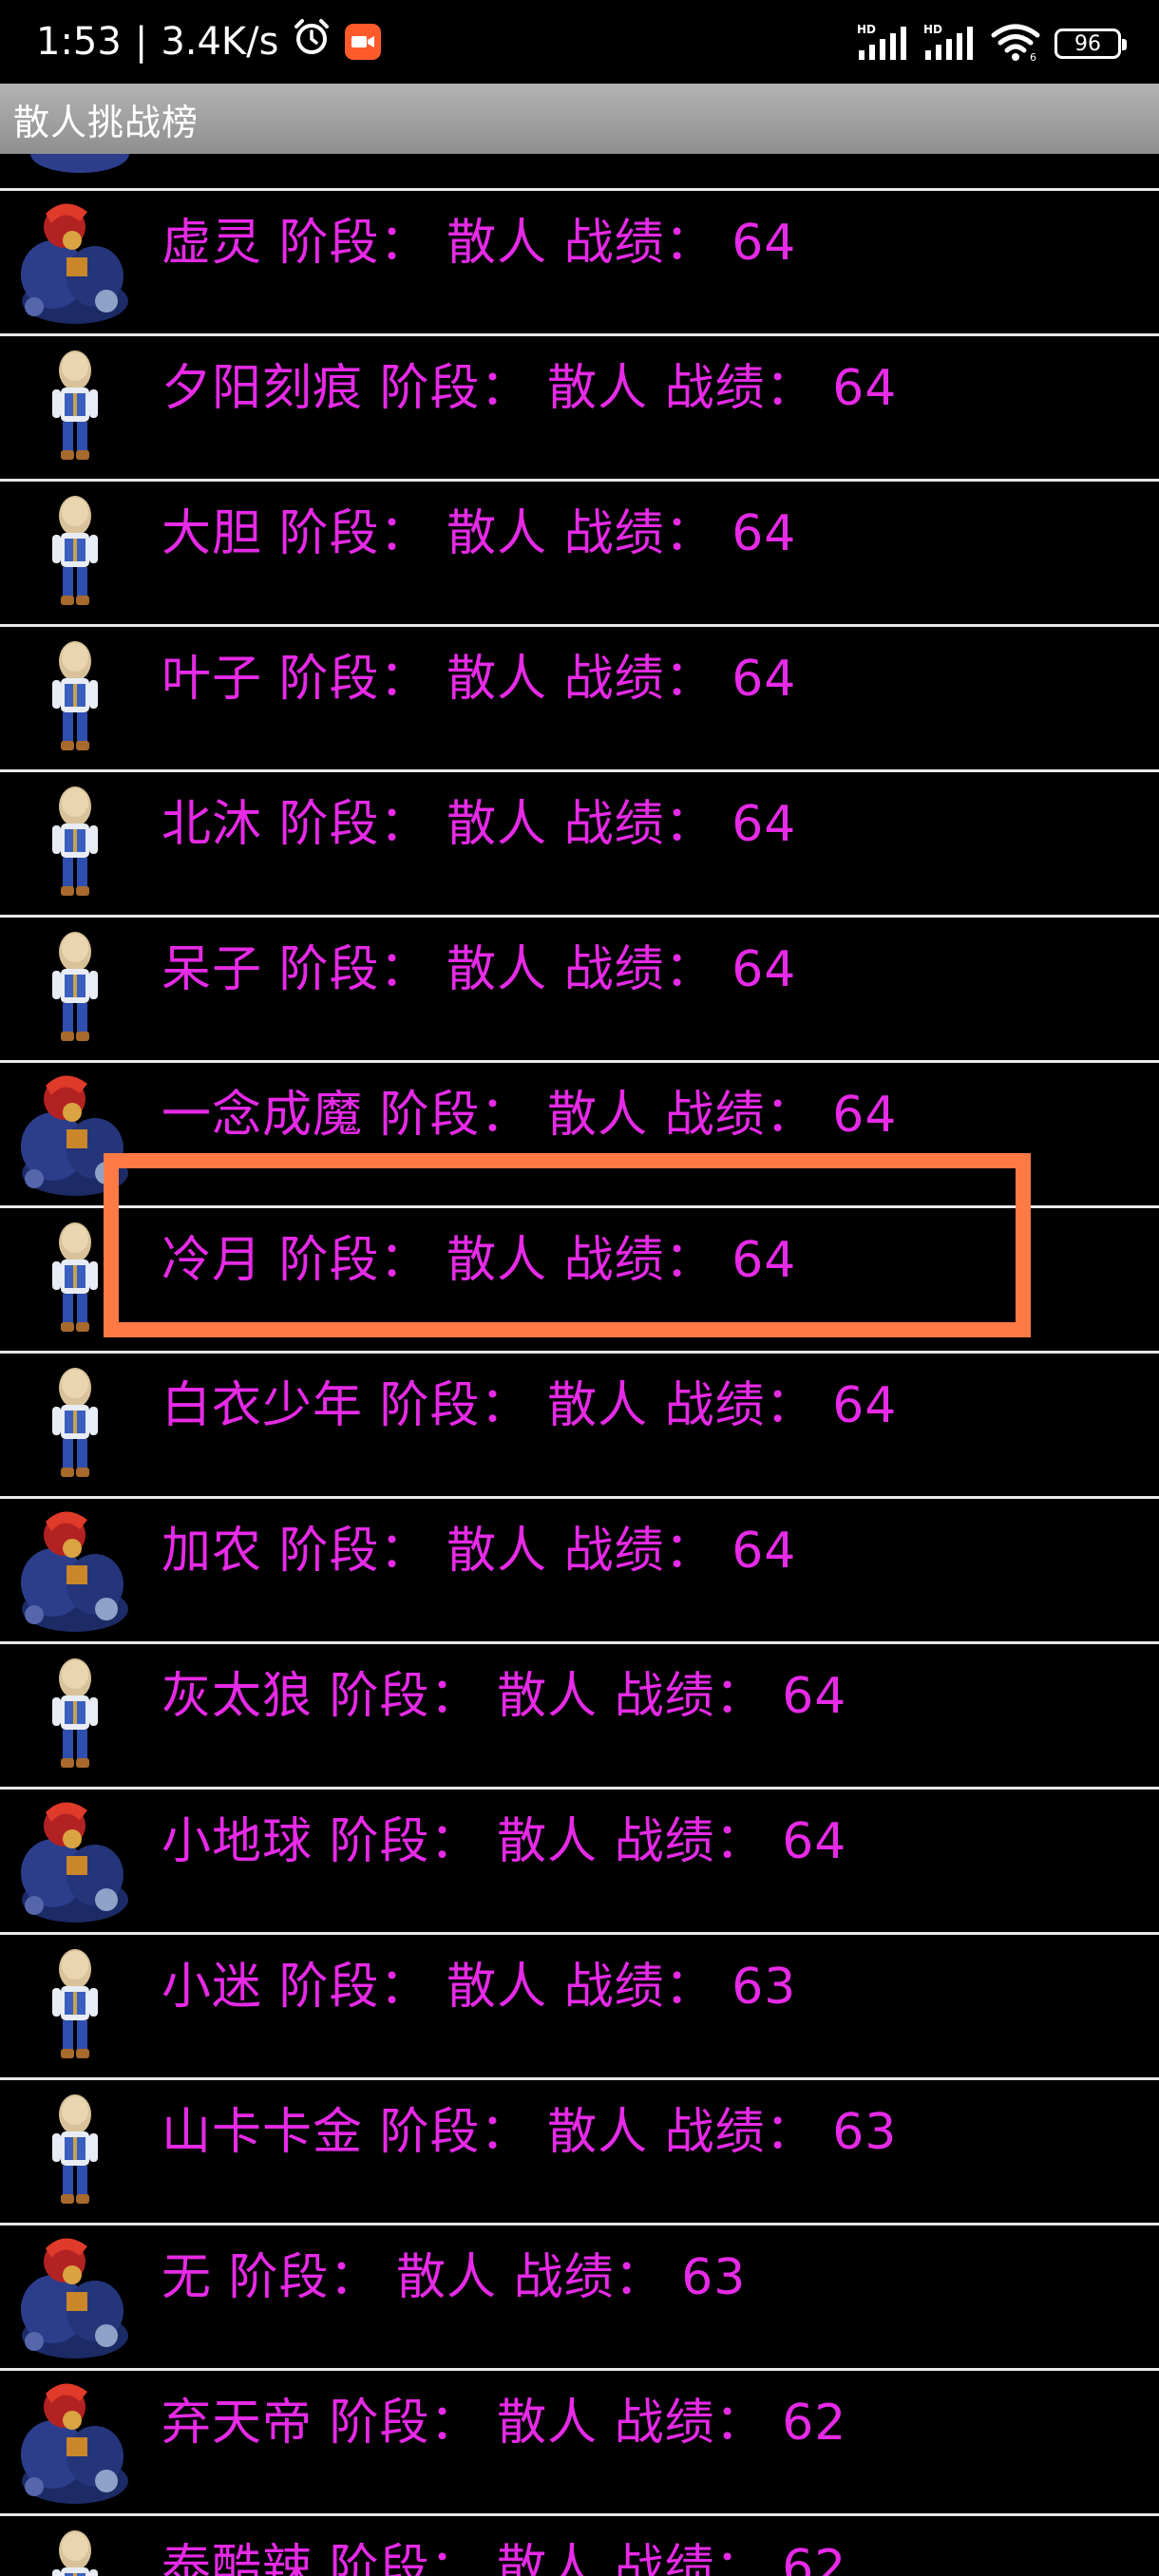 This screenshot has width=1159, height=2576. I want to click on player-name: 灰太狼, so click(238, 1696).